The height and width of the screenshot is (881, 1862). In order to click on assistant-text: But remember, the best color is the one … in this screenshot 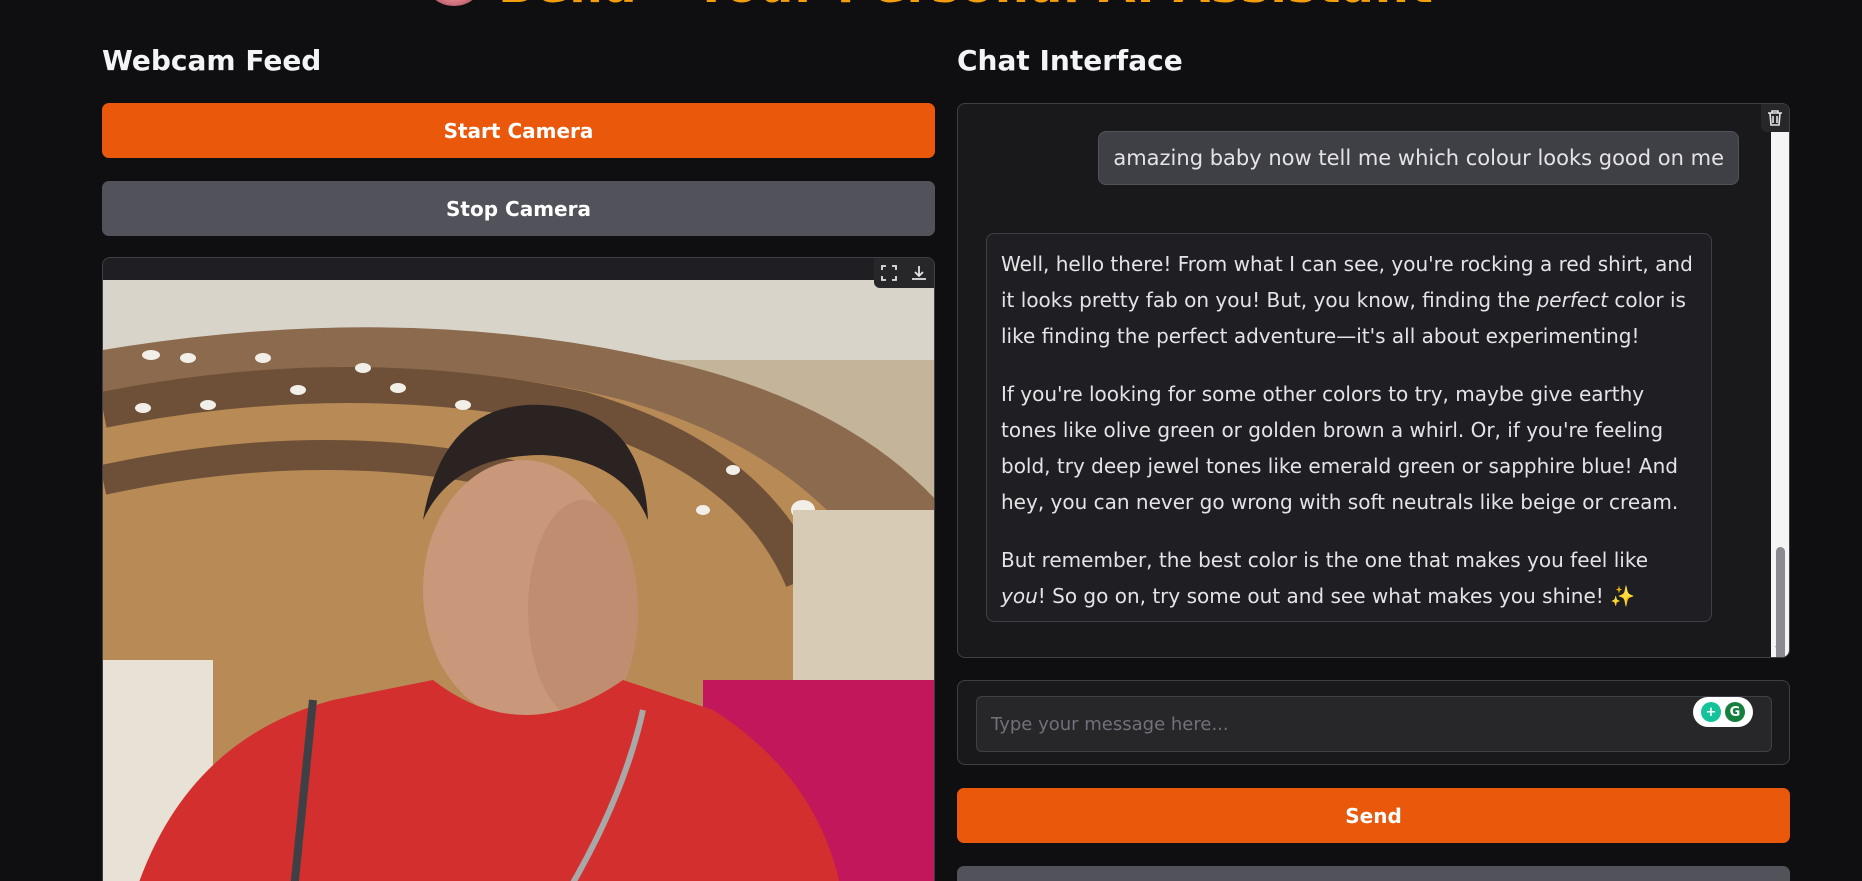, I will do `click(1325, 560)`.